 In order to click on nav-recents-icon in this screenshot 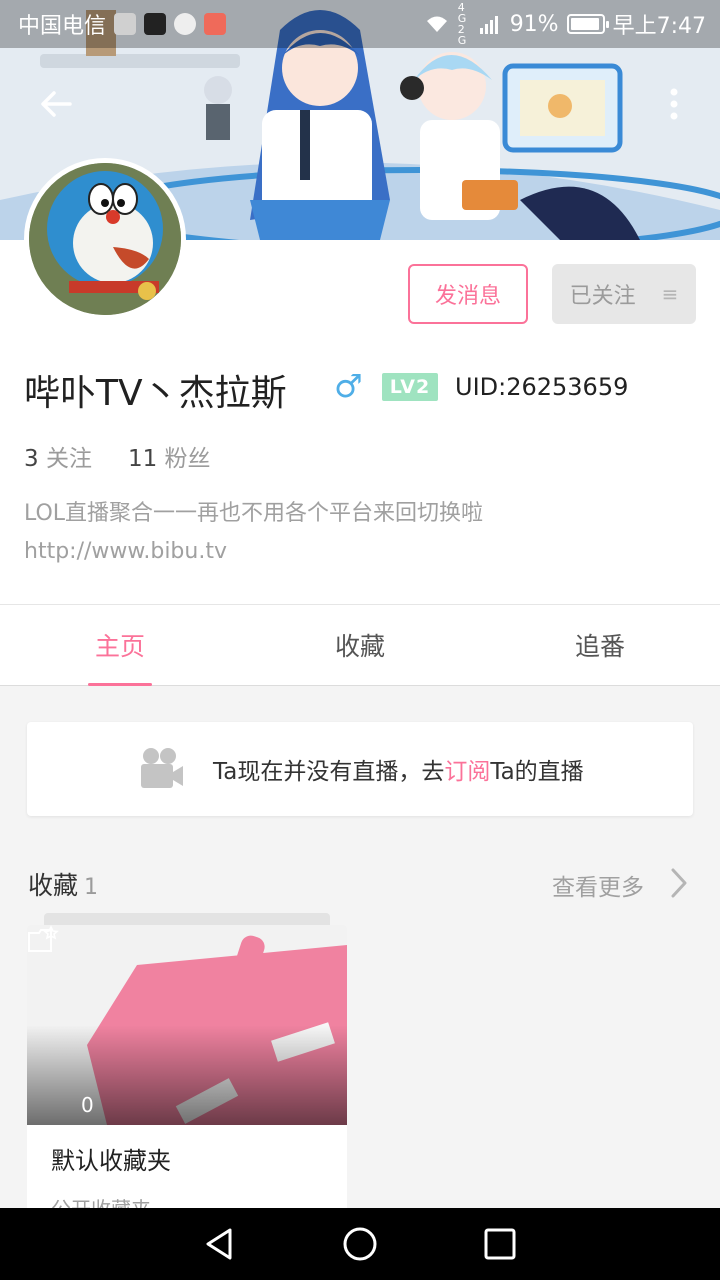, I will do `click(500, 1244)`.